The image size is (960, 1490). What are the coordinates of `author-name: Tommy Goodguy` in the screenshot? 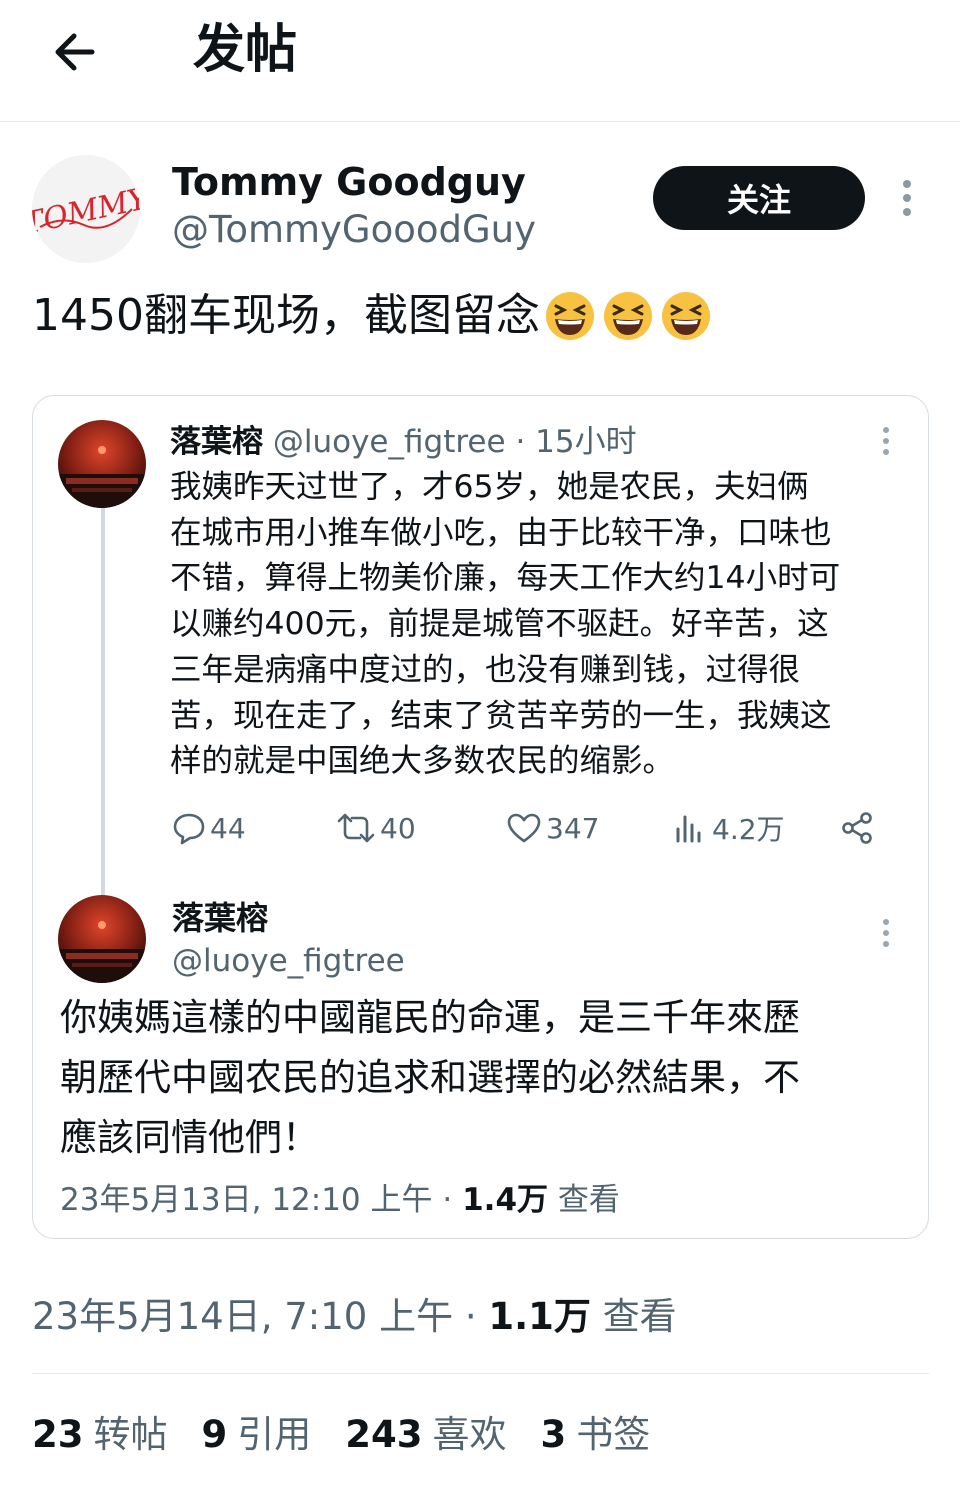 It's located at (349, 182).